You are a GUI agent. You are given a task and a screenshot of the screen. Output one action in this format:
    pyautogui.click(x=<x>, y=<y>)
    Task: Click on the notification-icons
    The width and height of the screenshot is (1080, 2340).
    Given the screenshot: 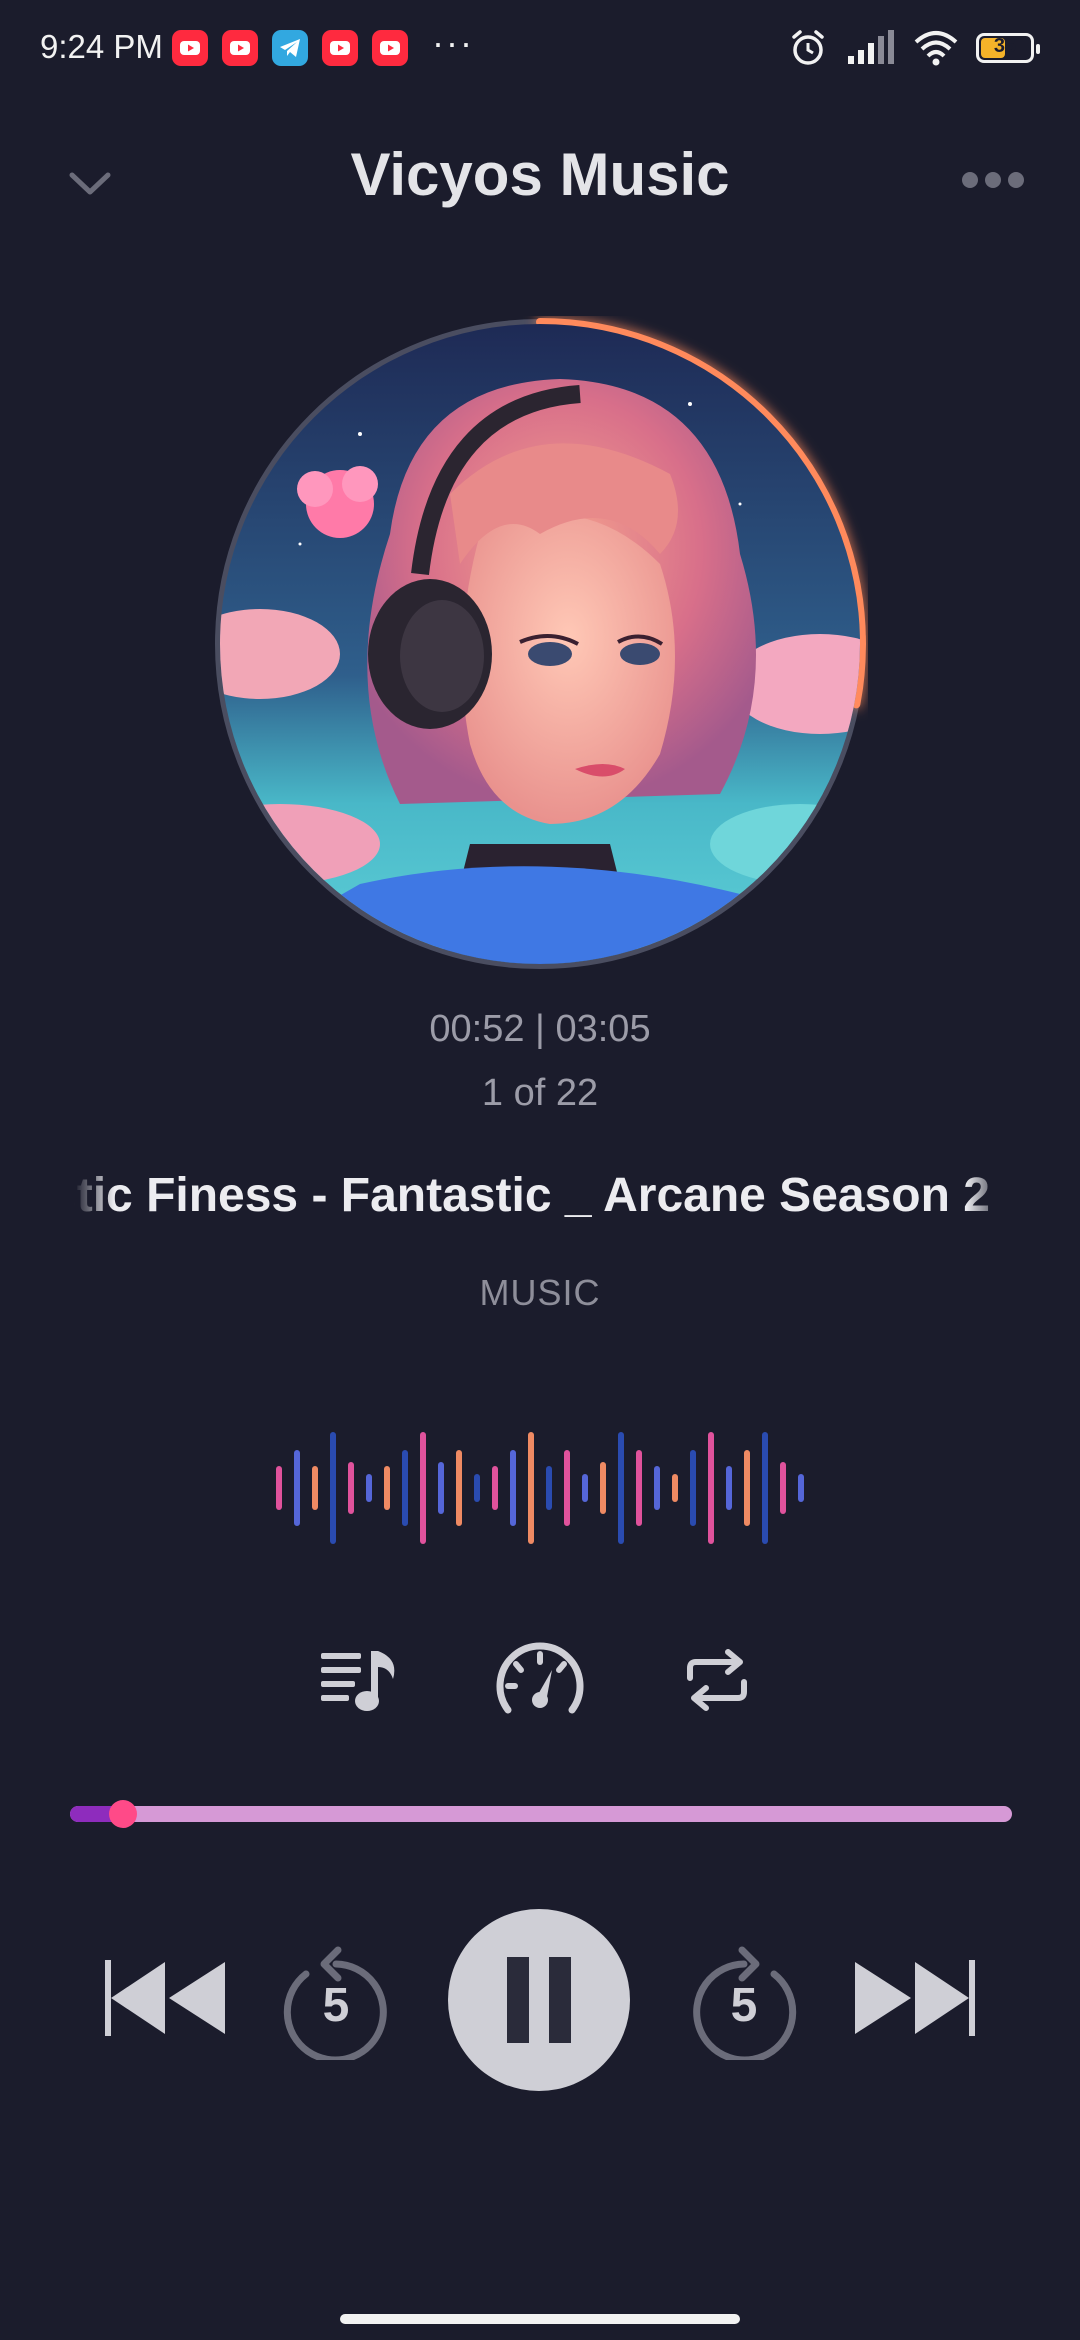 What is the action you would take?
    pyautogui.click(x=290, y=48)
    